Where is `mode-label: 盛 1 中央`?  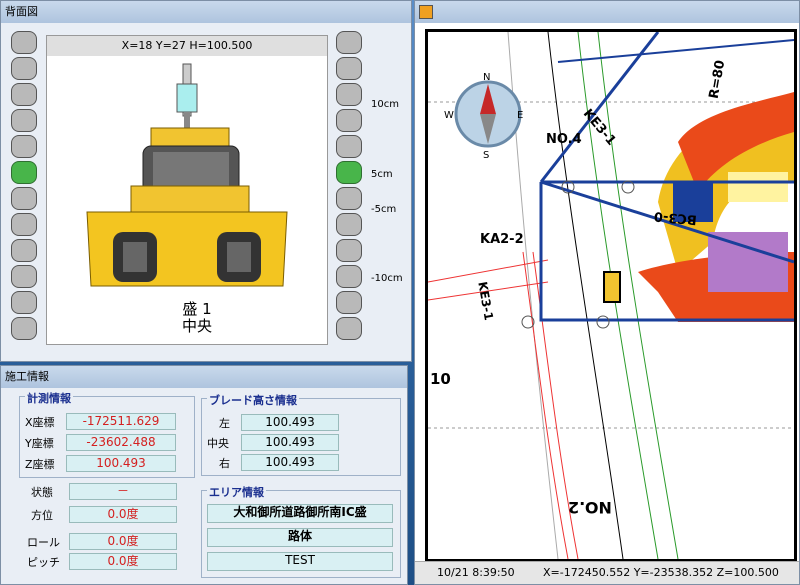 mode-label: 盛 1 中央 is located at coordinates (197, 318).